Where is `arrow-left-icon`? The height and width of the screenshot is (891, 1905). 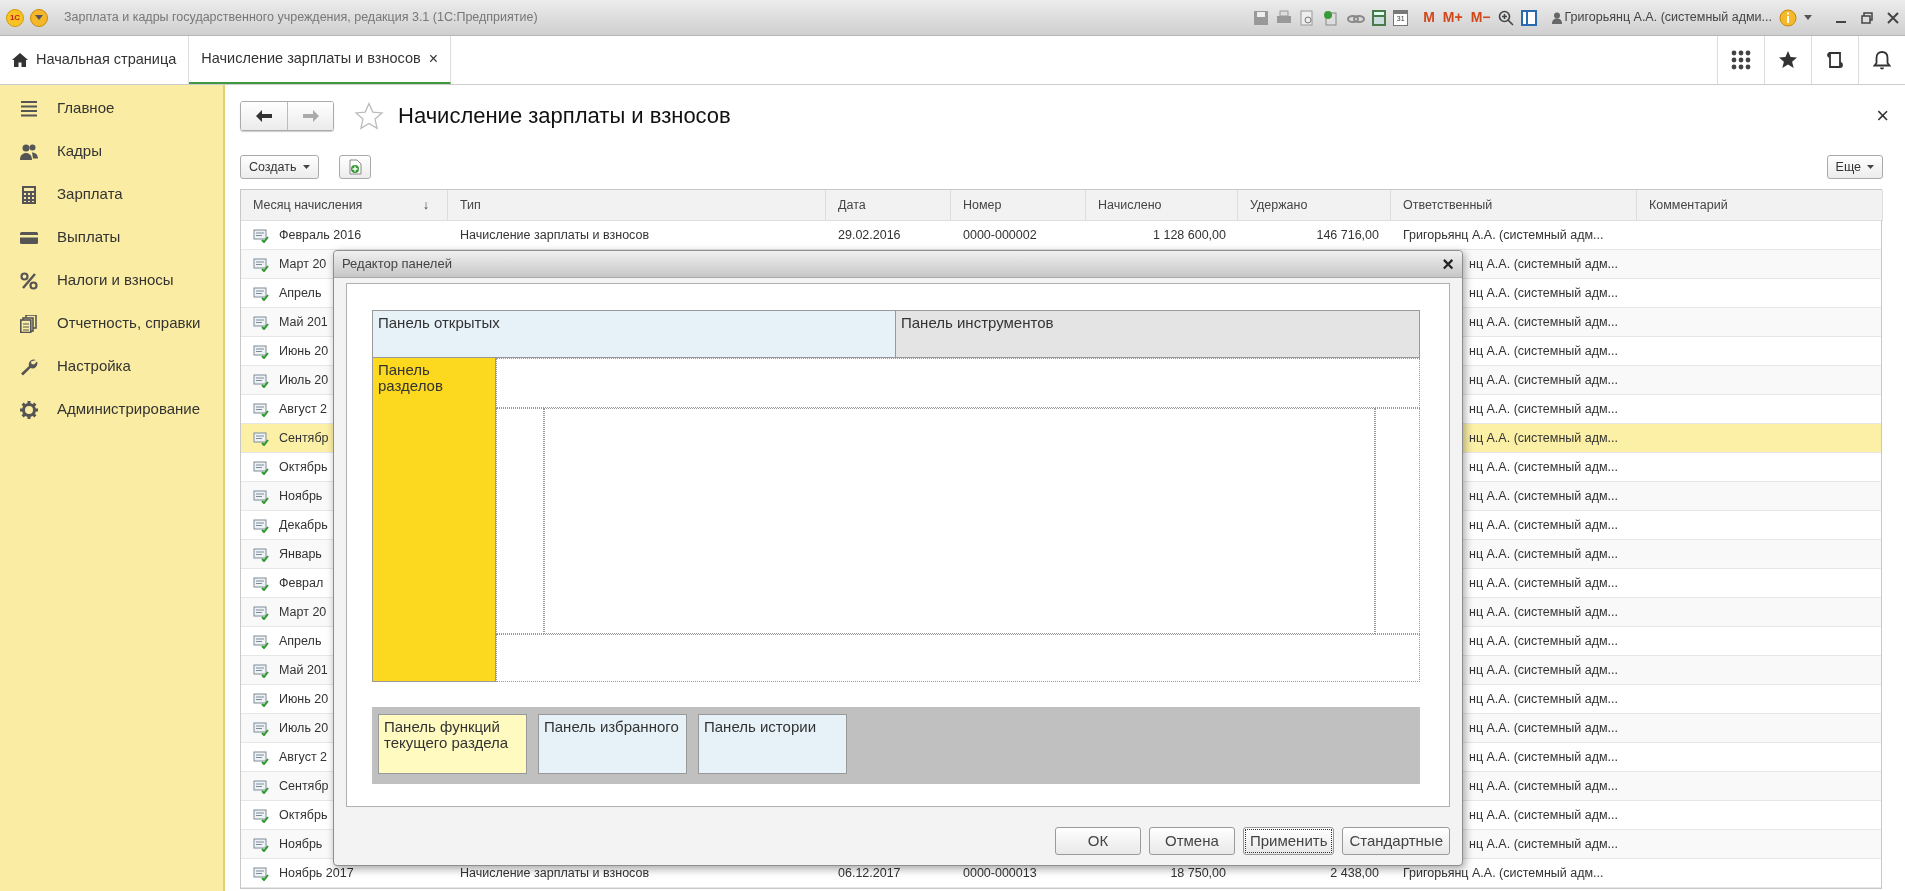
arrow-left-icon is located at coordinates (264, 116).